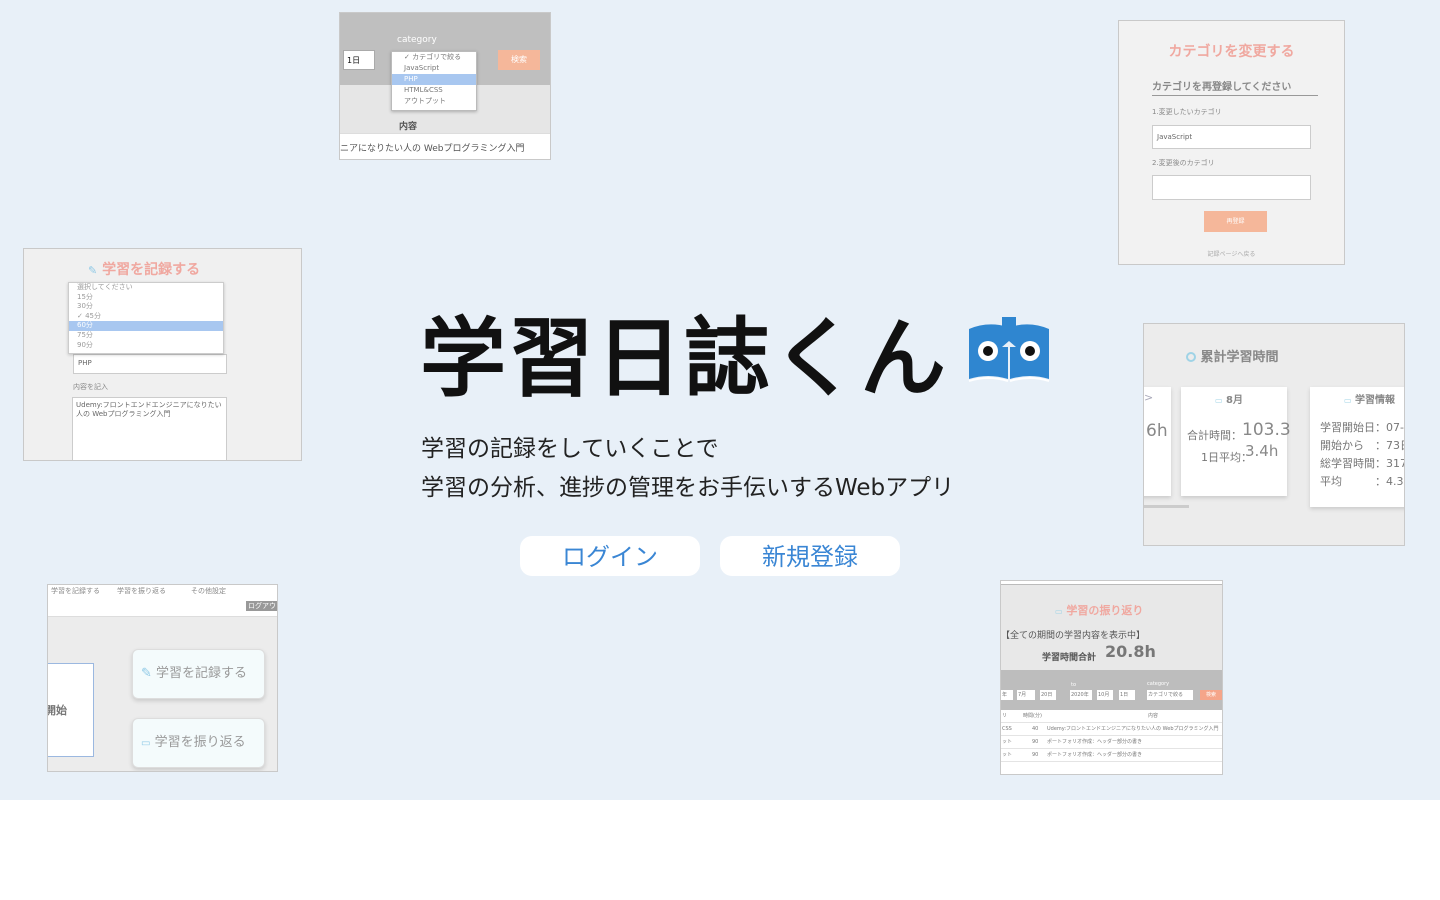  What do you see at coordinates (684, 358) in the screenshot?
I see `app-title: 学習日誌くん` at bounding box center [684, 358].